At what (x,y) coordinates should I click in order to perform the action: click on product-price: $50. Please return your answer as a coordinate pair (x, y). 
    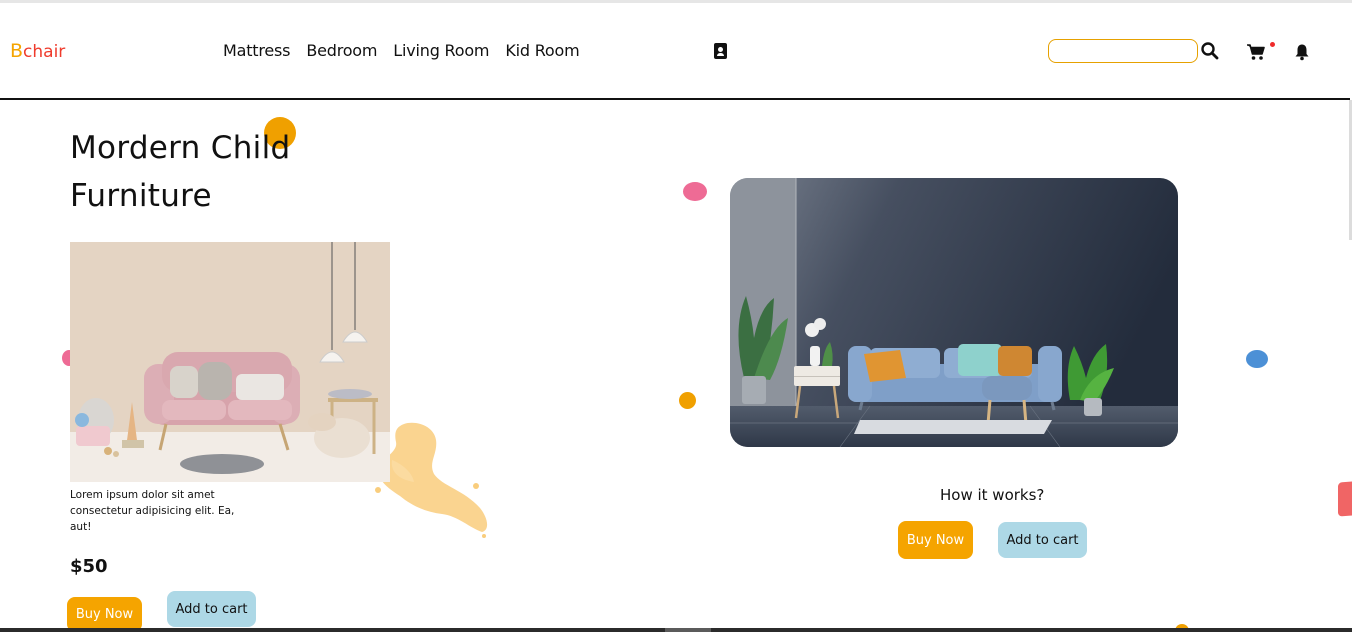
    Looking at the image, I should click on (89, 566).